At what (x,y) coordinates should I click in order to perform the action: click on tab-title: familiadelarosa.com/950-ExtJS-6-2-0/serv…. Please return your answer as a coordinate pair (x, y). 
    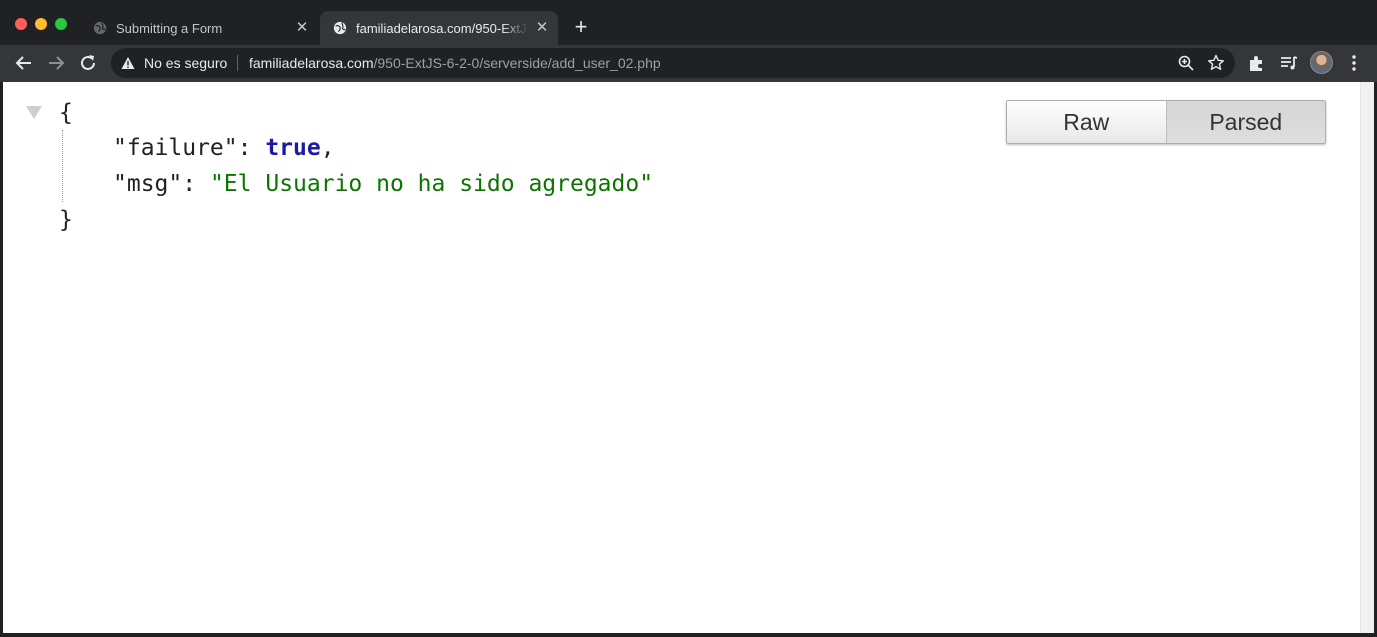
    Looking at the image, I should click on (442, 28).